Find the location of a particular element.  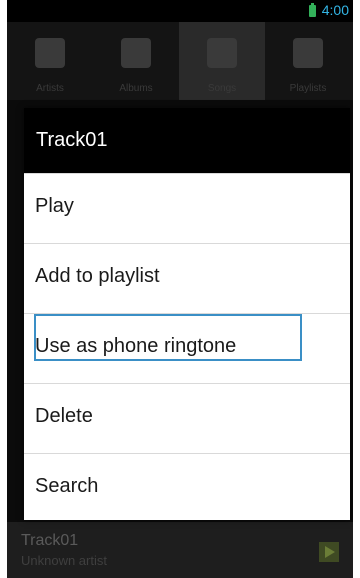

music-note-icon is located at coordinates (222, 53).